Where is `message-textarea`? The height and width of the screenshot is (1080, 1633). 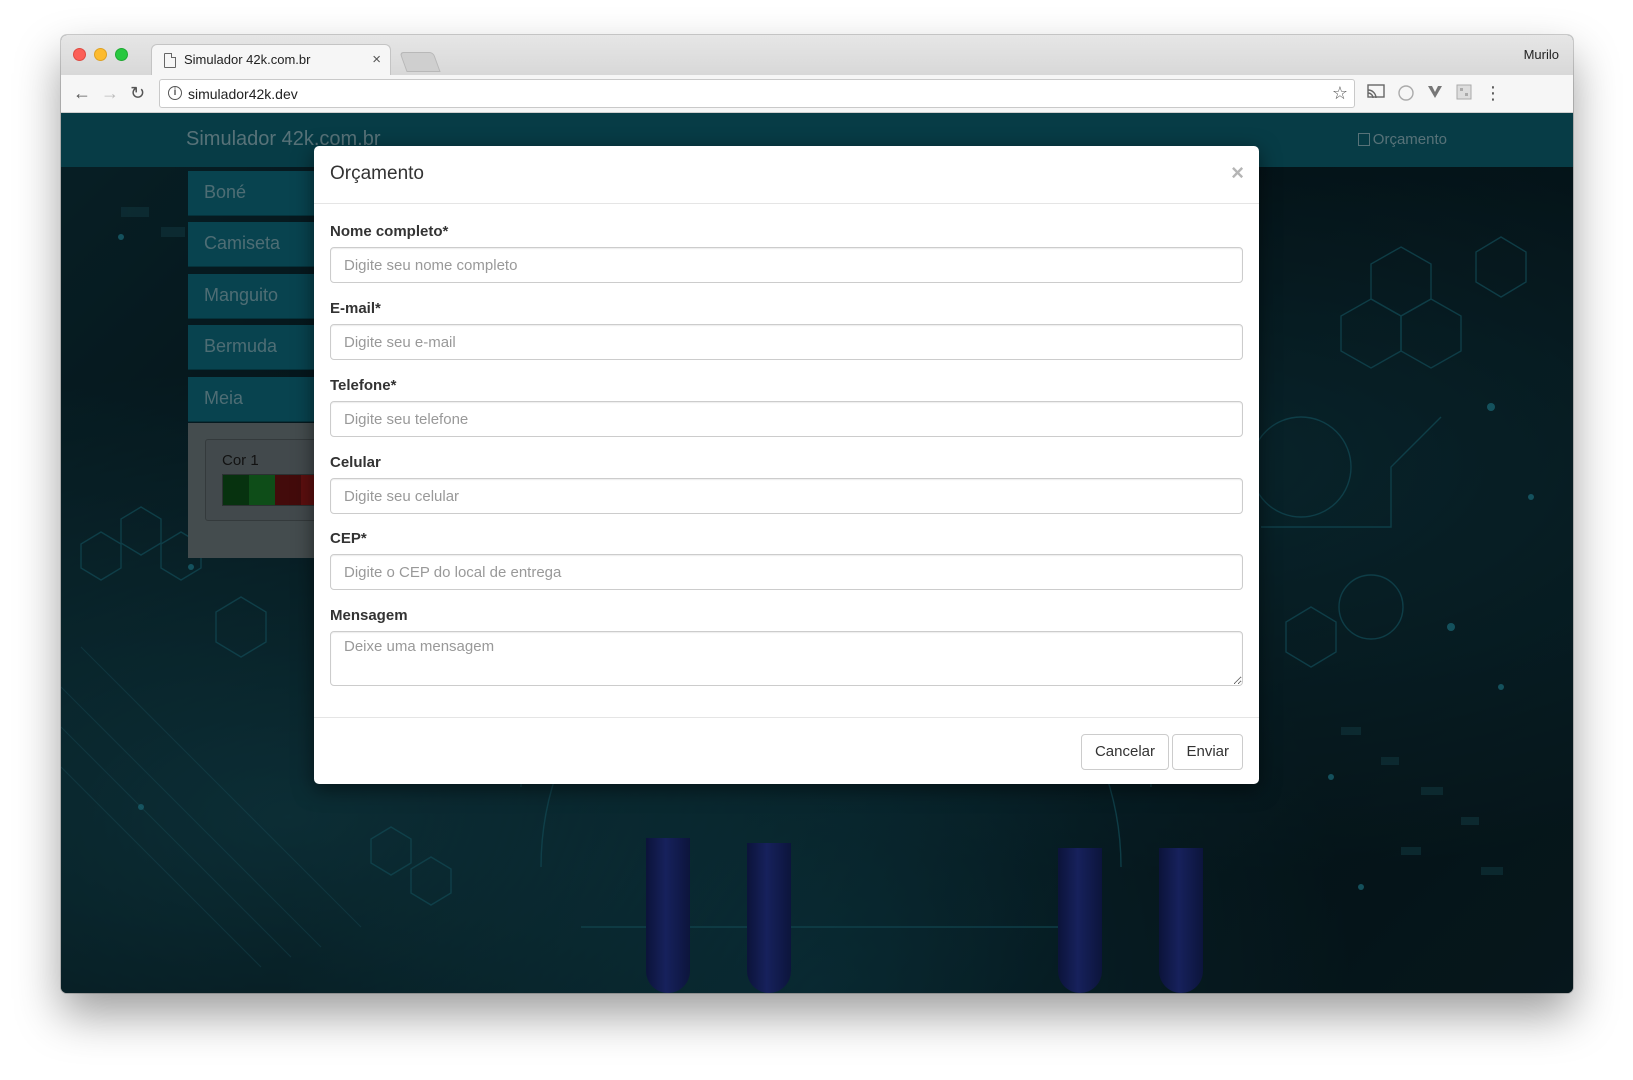
message-textarea is located at coordinates (786, 658).